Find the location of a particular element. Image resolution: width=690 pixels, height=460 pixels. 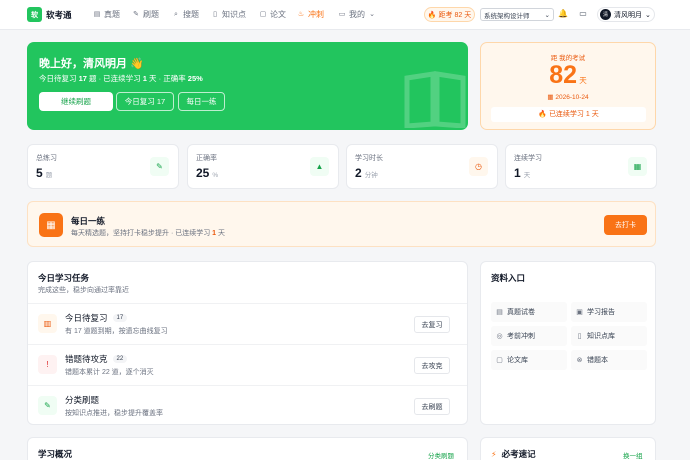

count-badge: 22 is located at coordinates (120, 359).